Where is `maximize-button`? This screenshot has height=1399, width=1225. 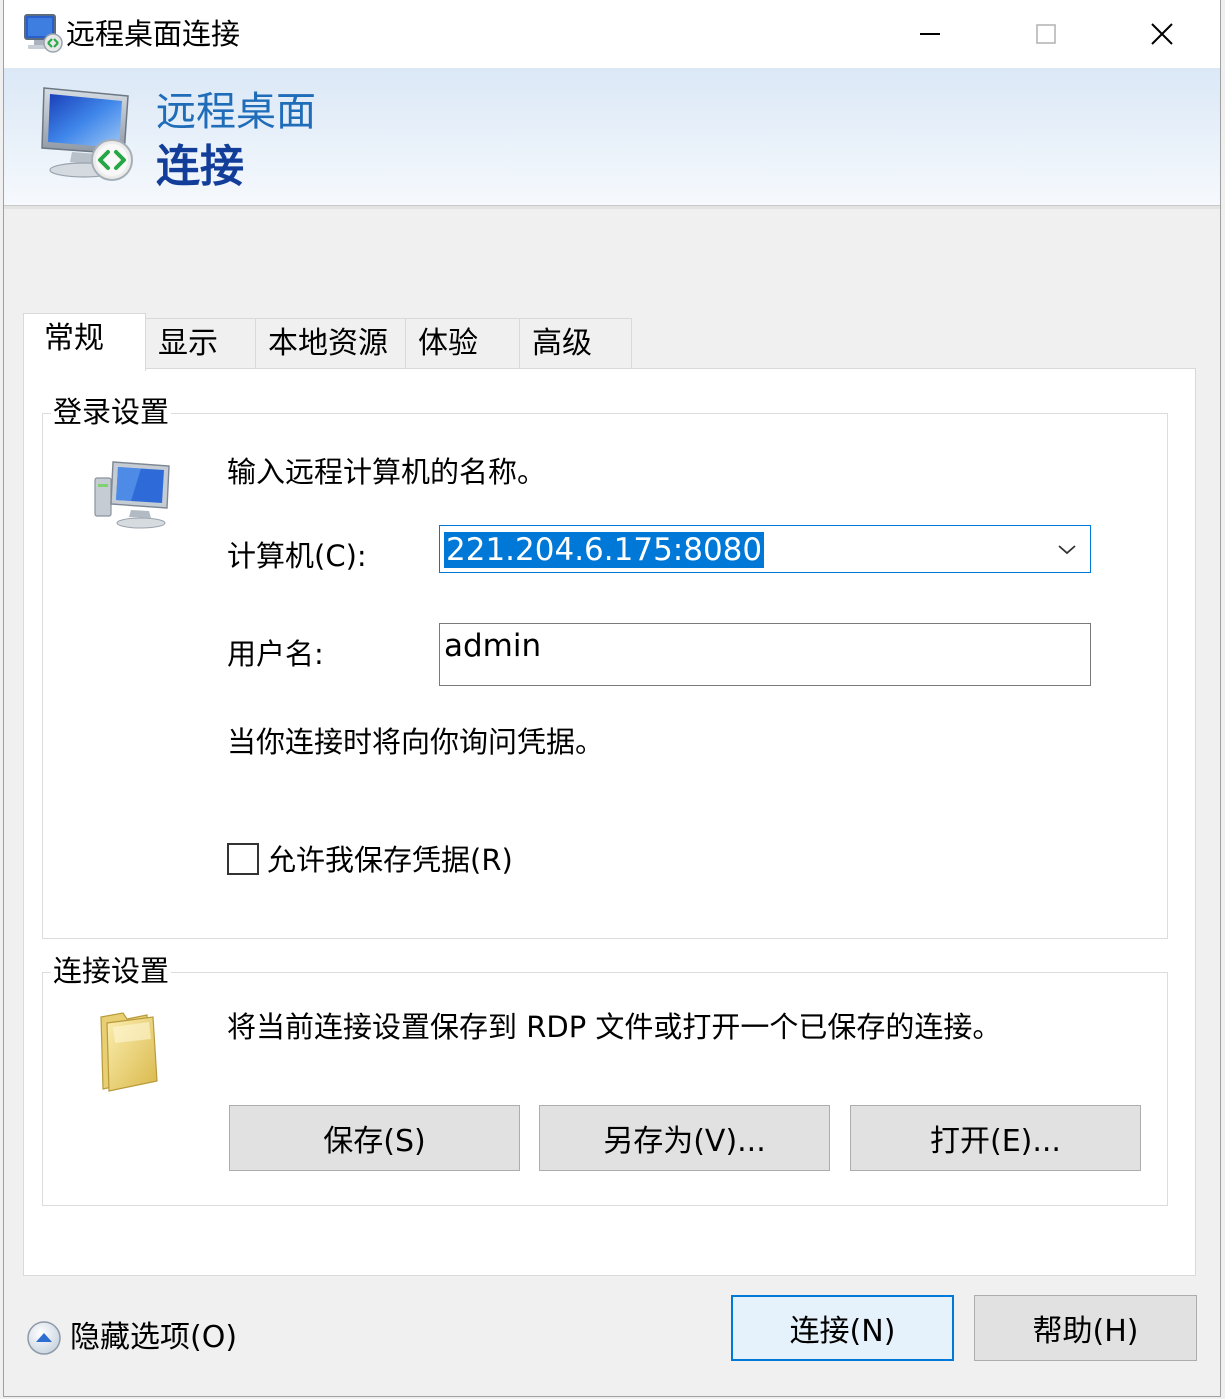
maximize-button is located at coordinates (1046, 34).